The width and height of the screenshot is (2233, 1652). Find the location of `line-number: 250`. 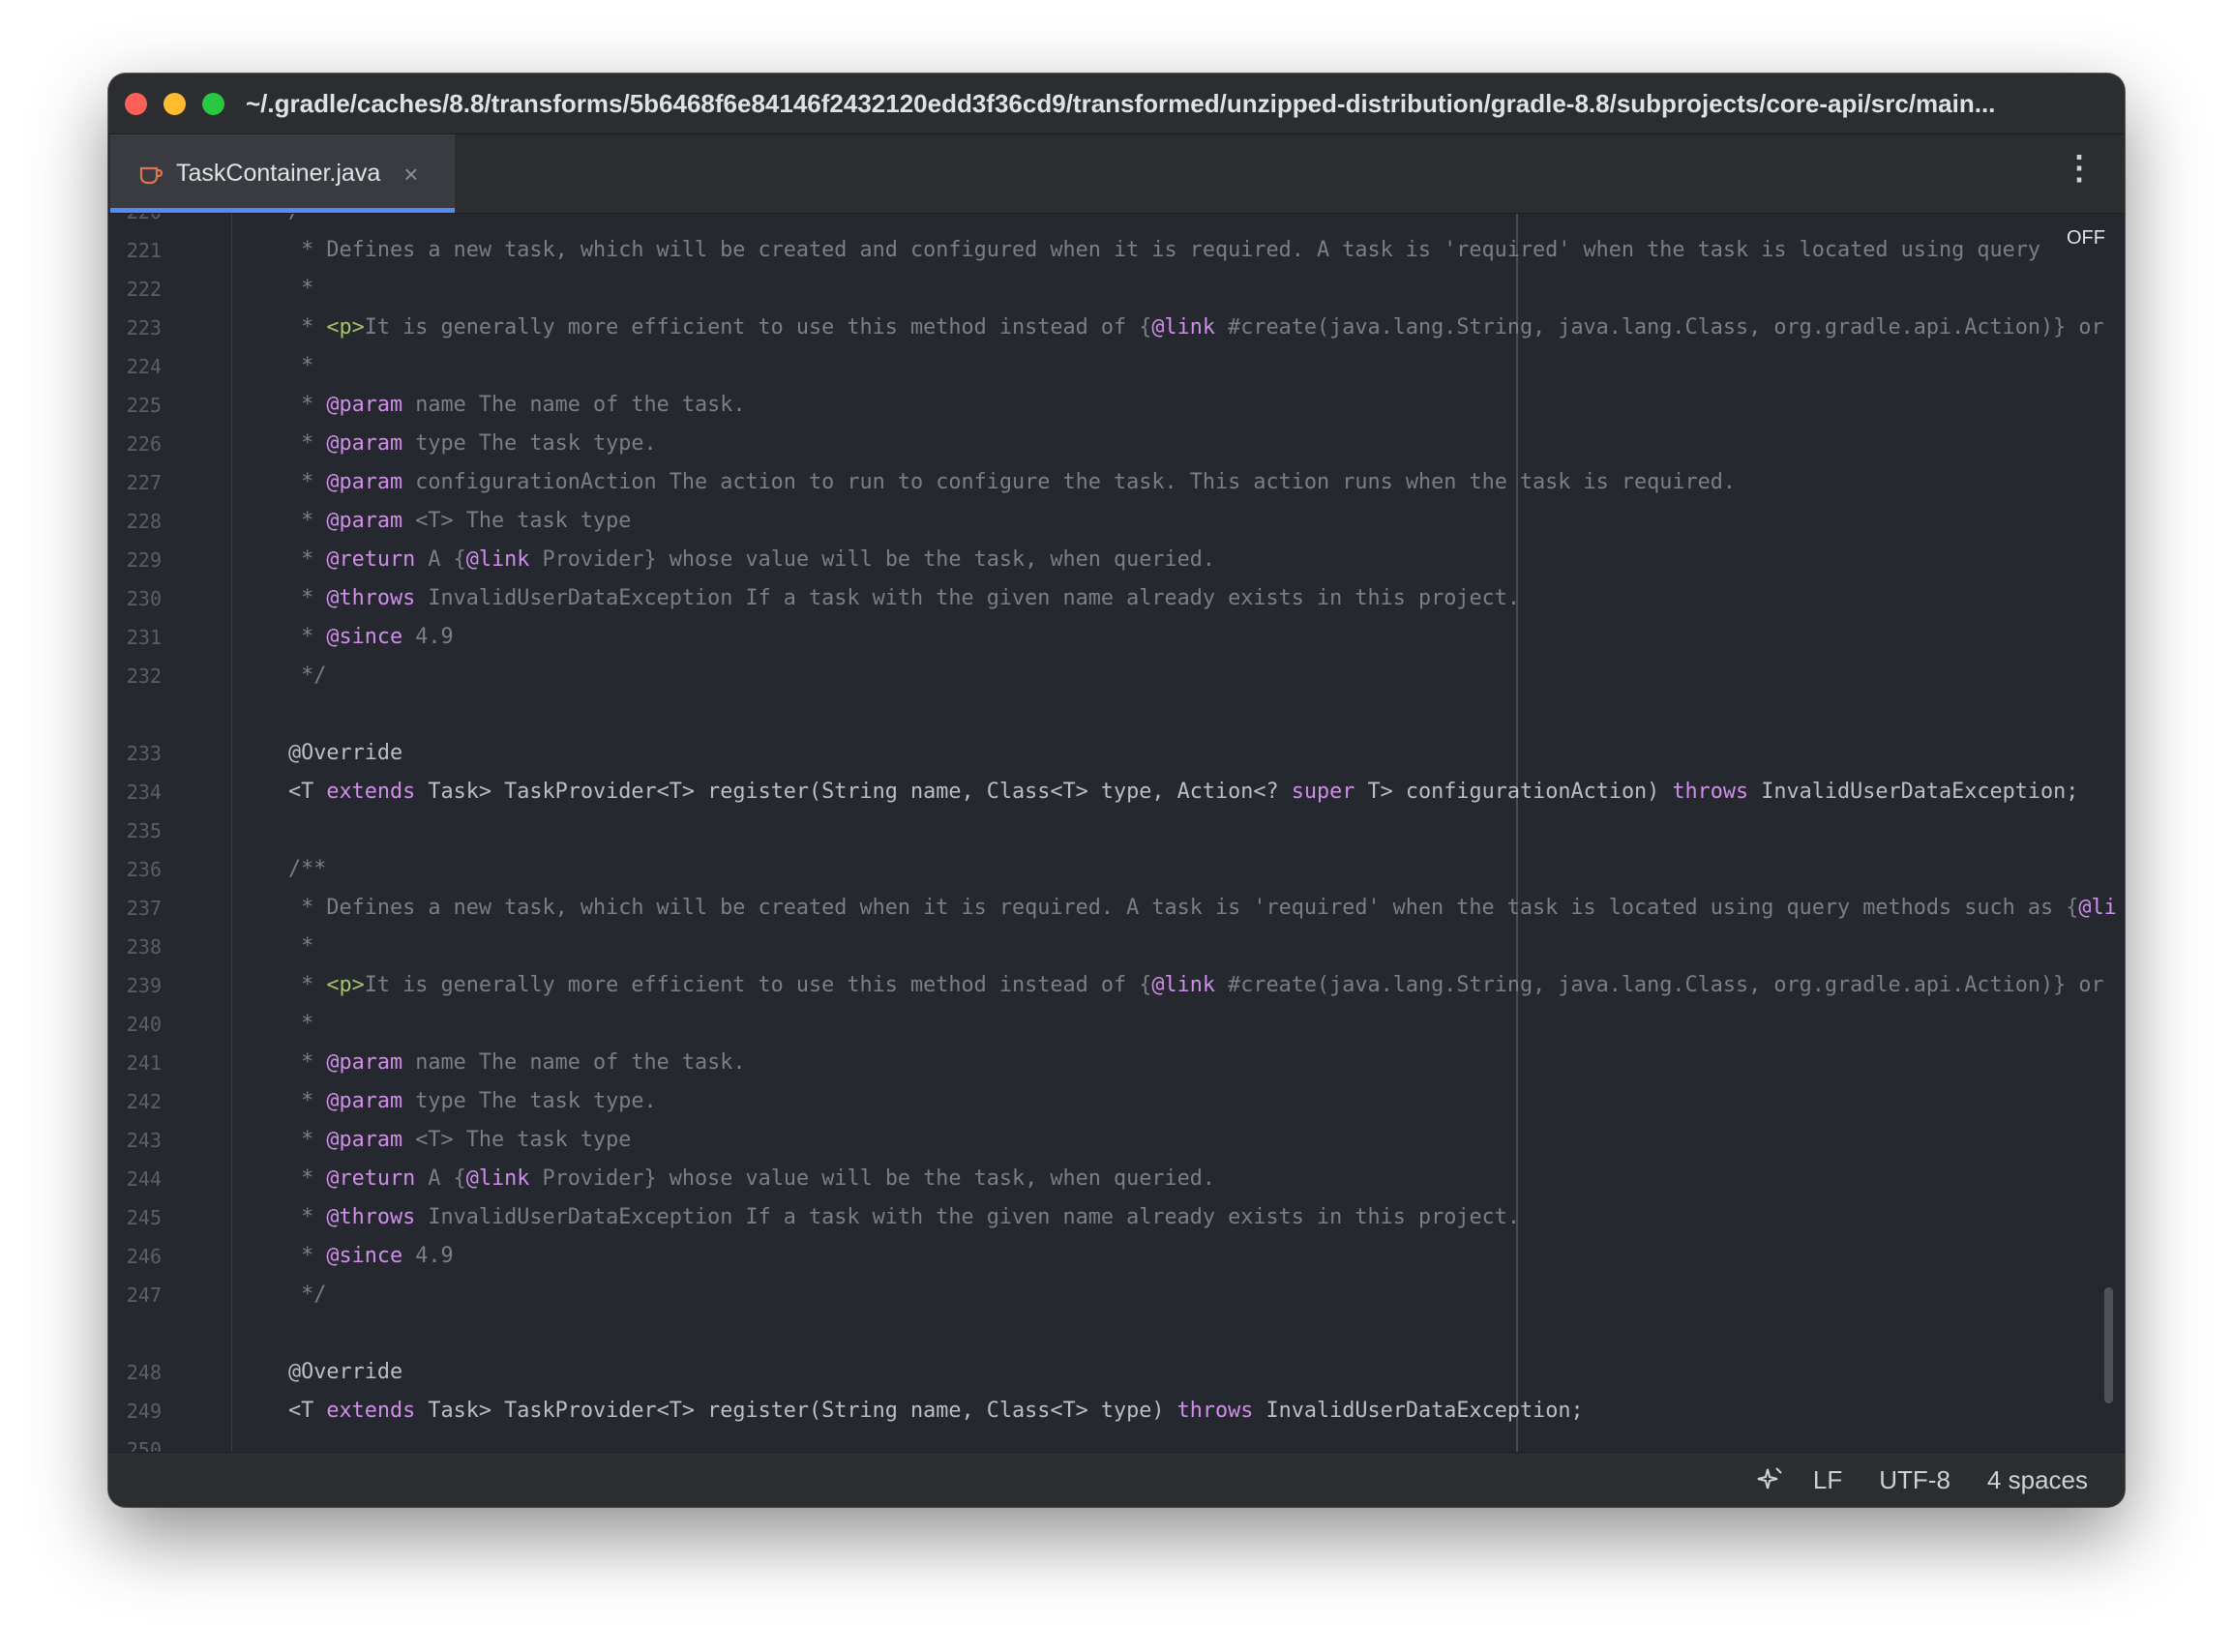

line-number: 250 is located at coordinates (135, 1442).